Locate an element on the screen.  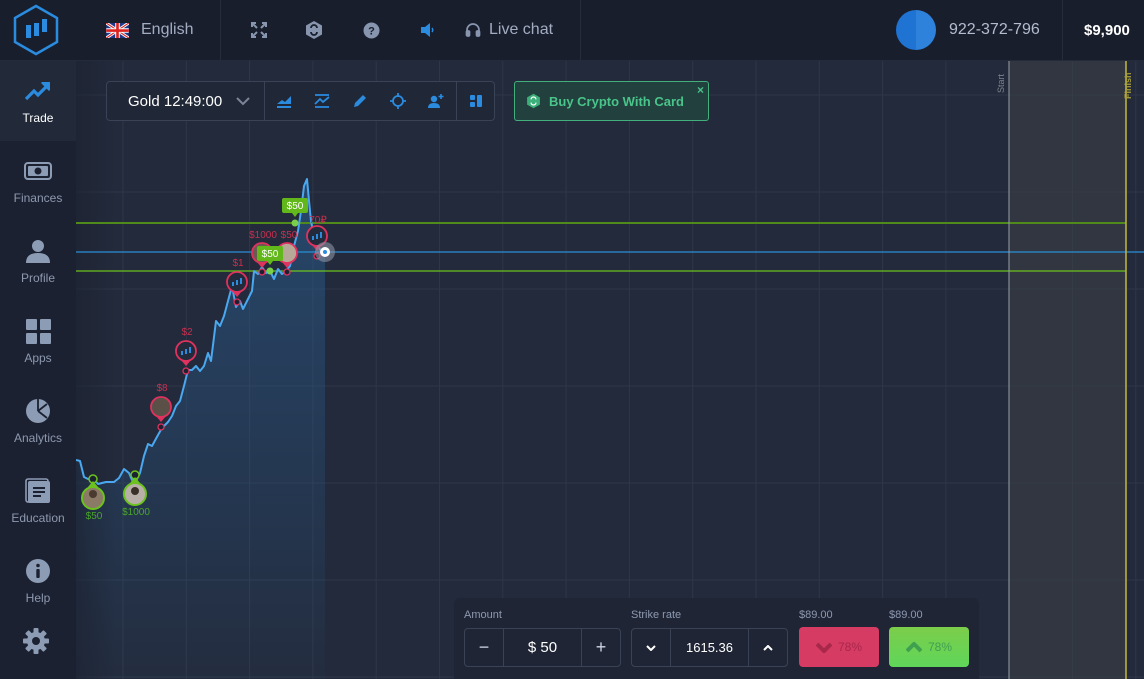
amount-stepper: − $ 50 + is located at coordinates (542, 647).